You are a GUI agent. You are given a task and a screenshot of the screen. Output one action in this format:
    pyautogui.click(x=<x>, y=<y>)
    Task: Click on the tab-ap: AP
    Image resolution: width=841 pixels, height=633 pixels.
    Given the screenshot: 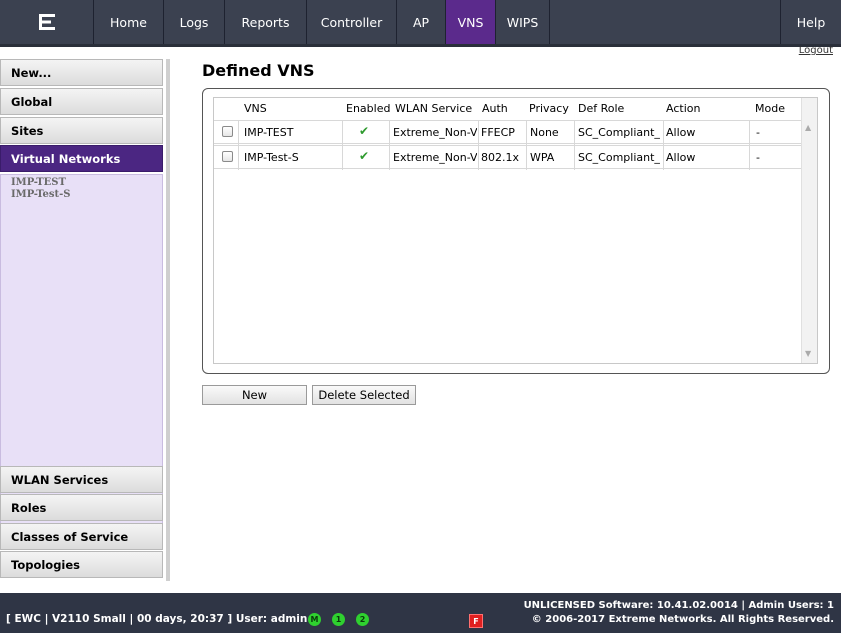 What is the action you would take?
    pyautogui.click(x=421, y=22)
    